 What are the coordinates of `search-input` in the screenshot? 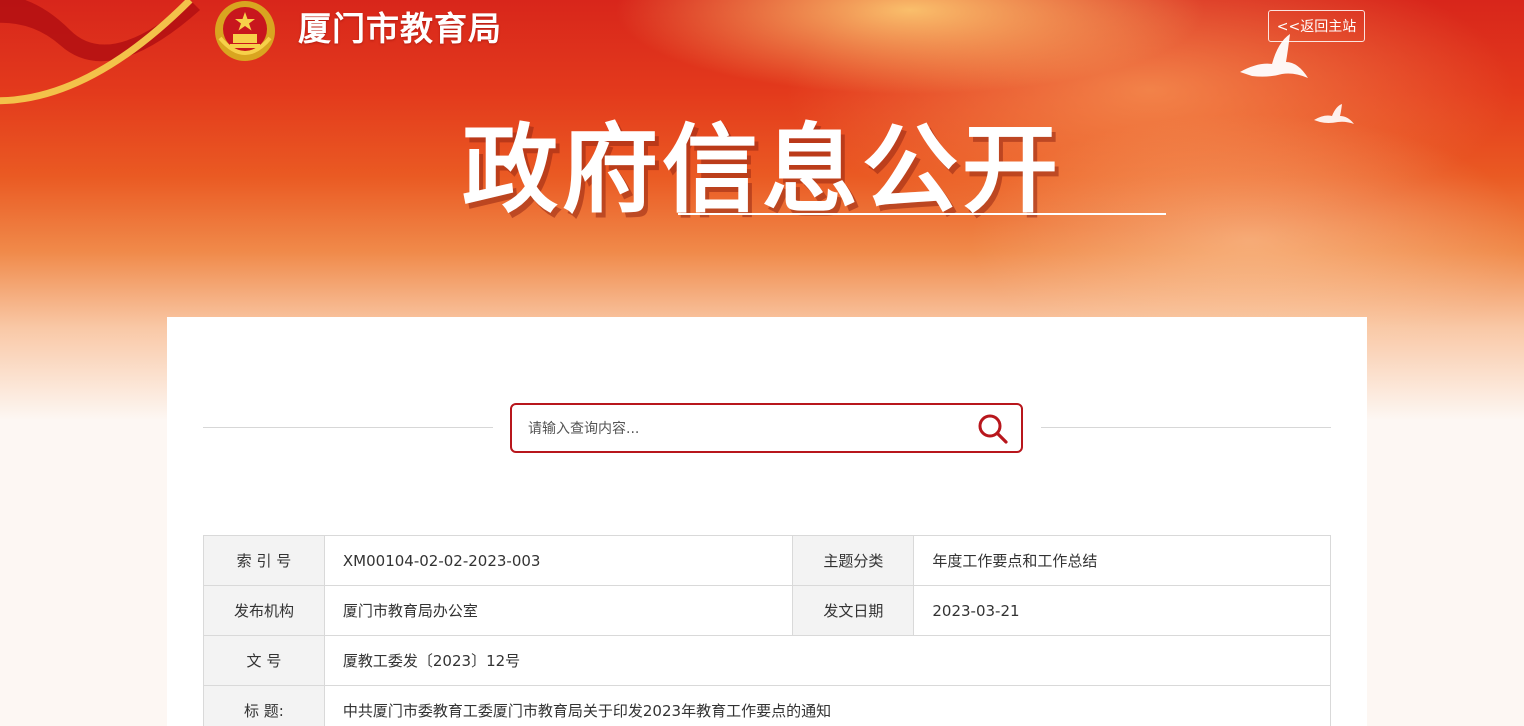 It's located at (738, 429).